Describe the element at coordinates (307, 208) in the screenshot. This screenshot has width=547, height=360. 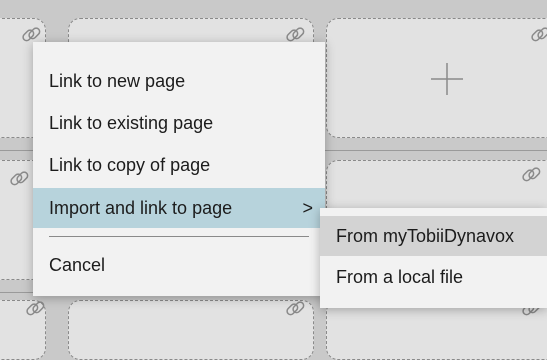
I see `chevron-right-icon: >` at that location.